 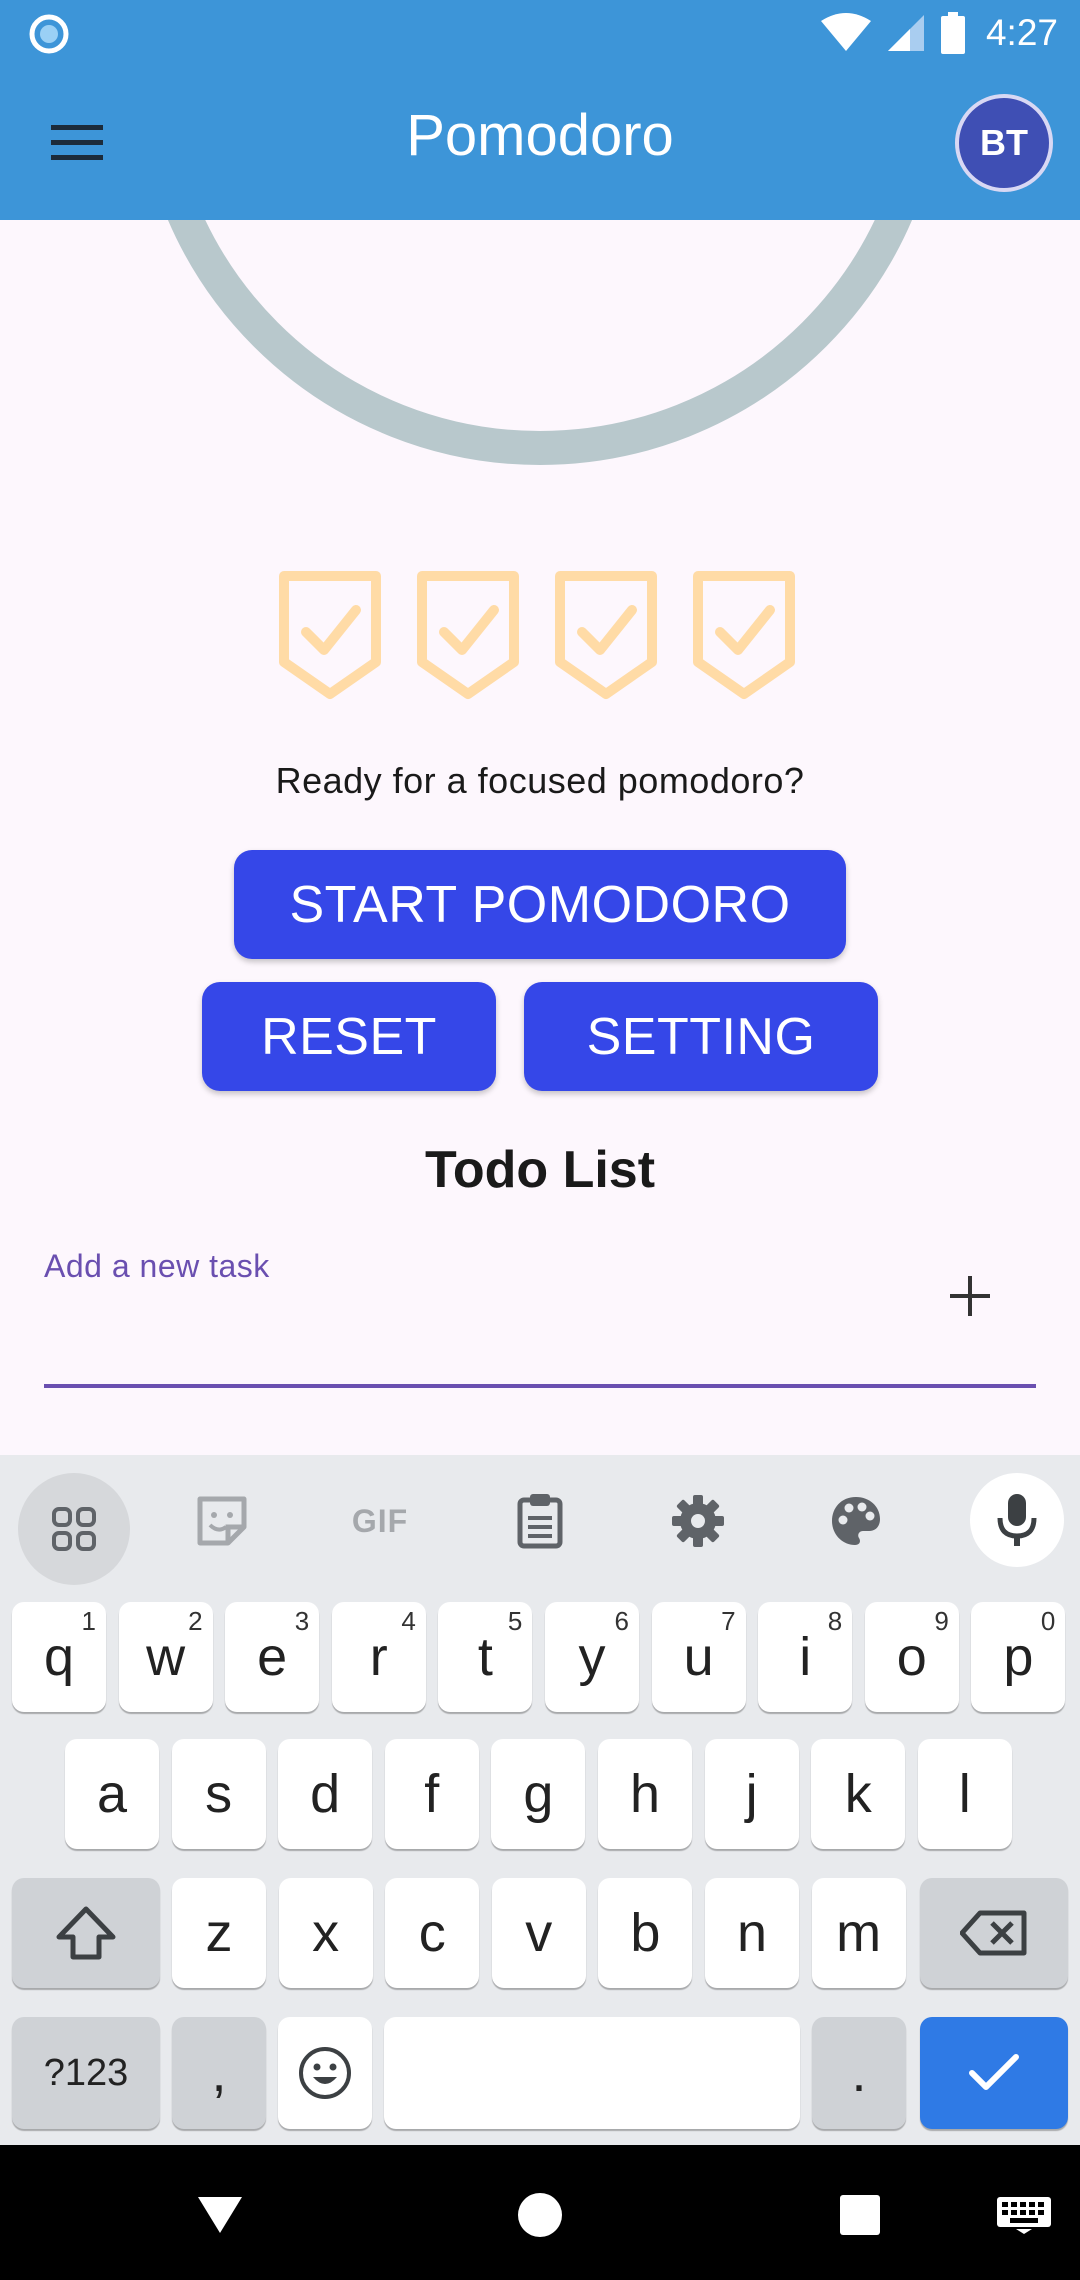 I want to click on key-label: n, so click(x=752, y=1933).